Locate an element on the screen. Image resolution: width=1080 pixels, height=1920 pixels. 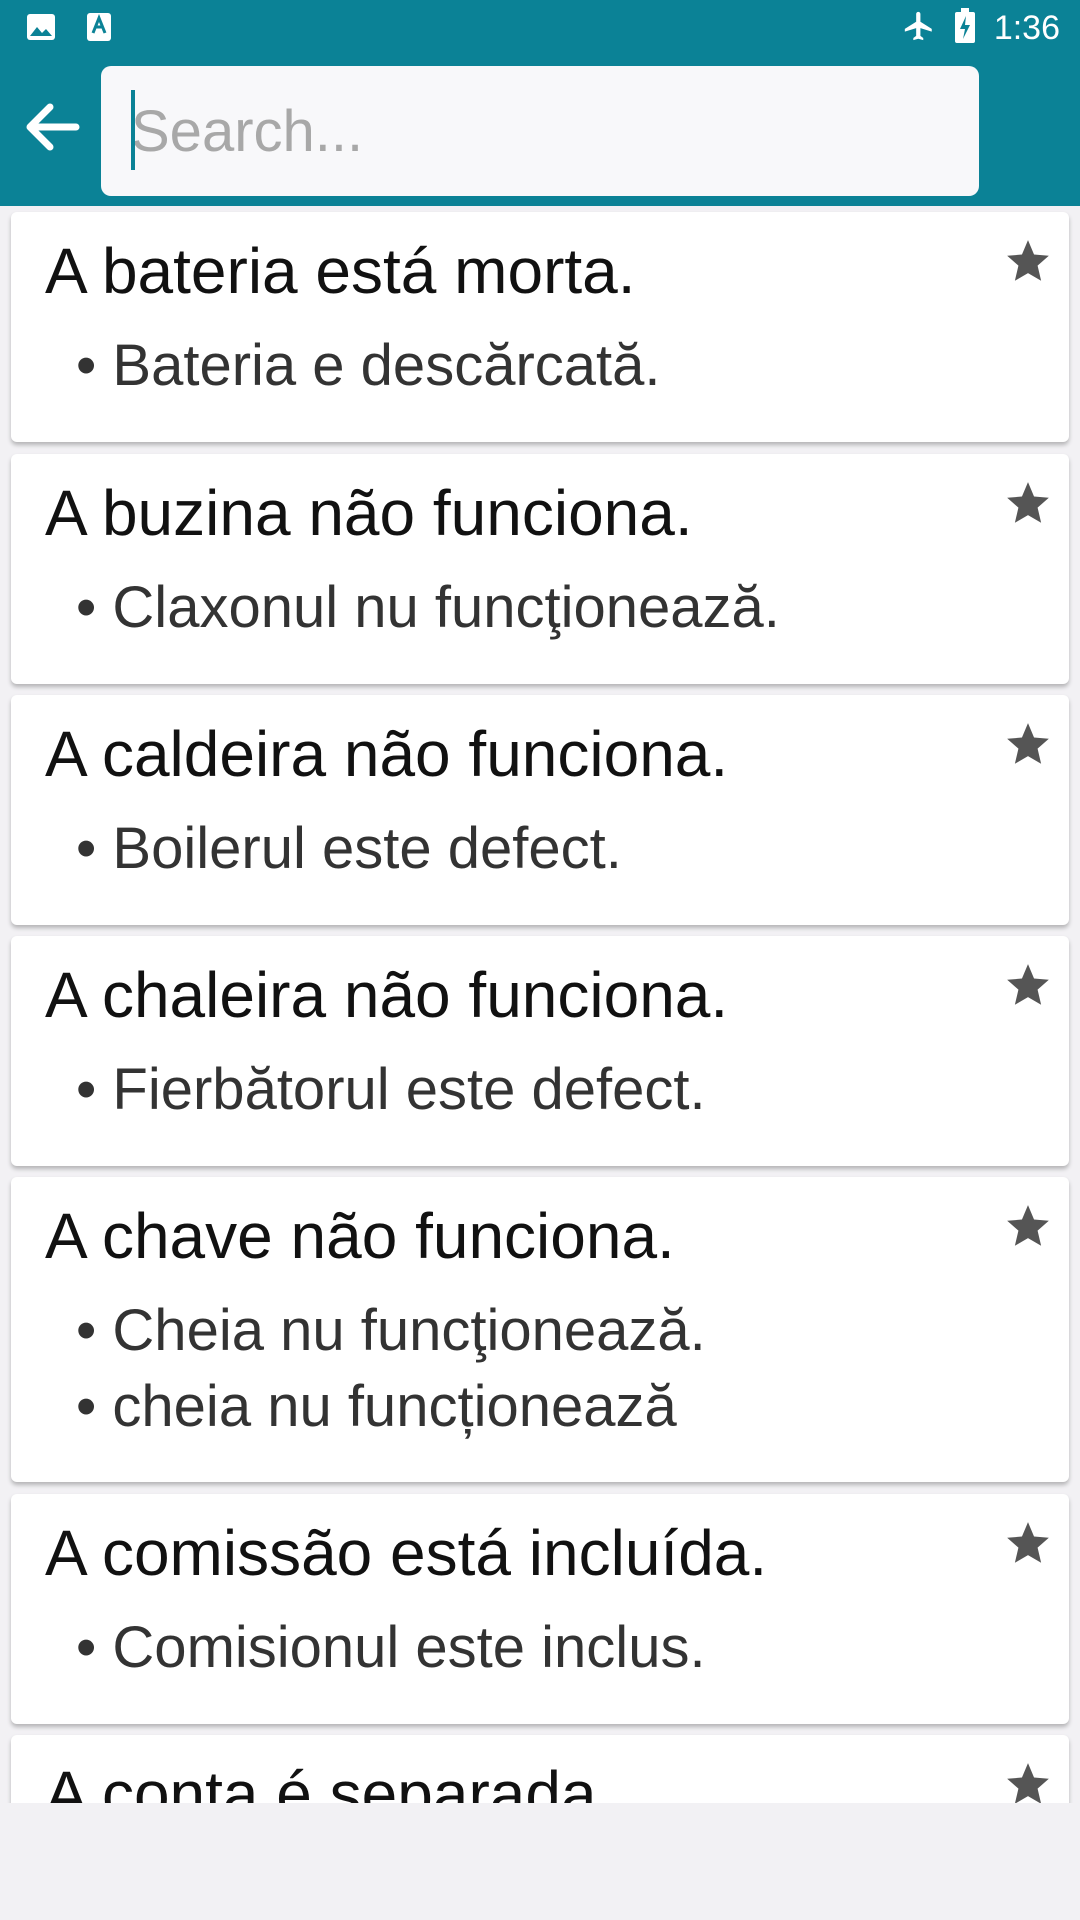
arrow-left-icon is located at coordinates (53, 127).